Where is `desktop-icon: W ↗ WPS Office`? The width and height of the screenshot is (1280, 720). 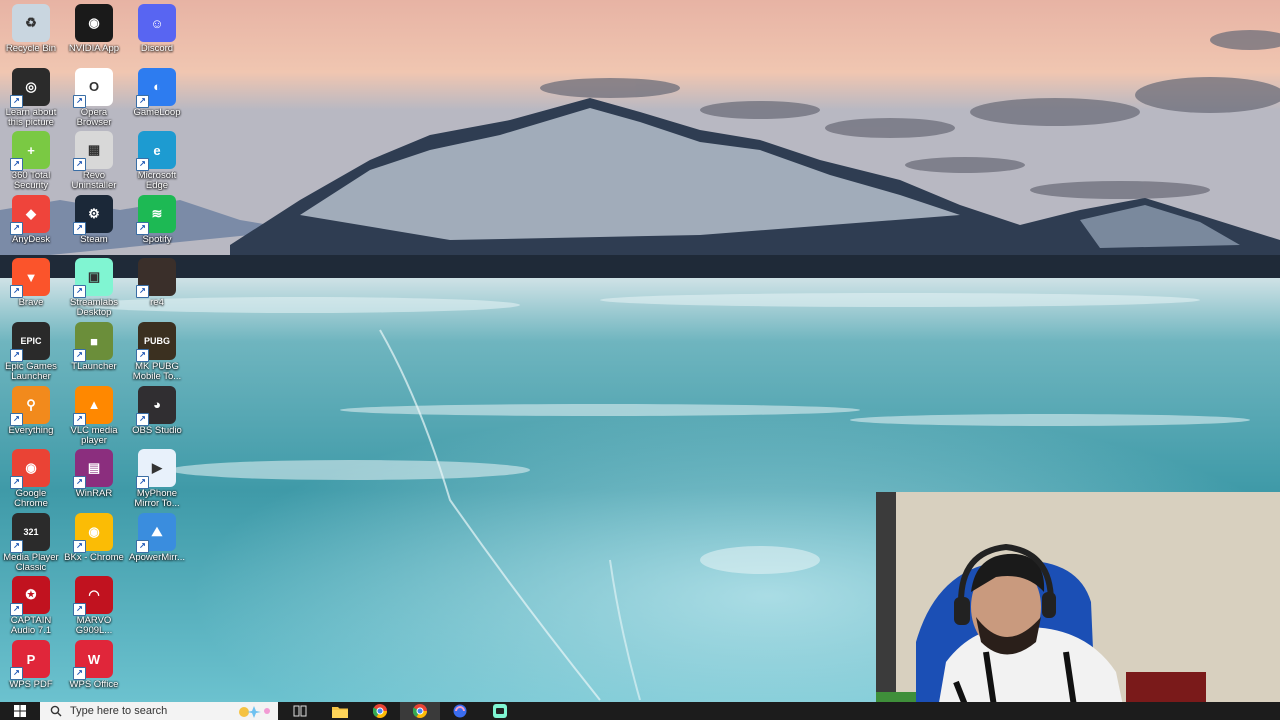
desktop-icon: W ↗ WPS Office is located at coordinates (94, 665).